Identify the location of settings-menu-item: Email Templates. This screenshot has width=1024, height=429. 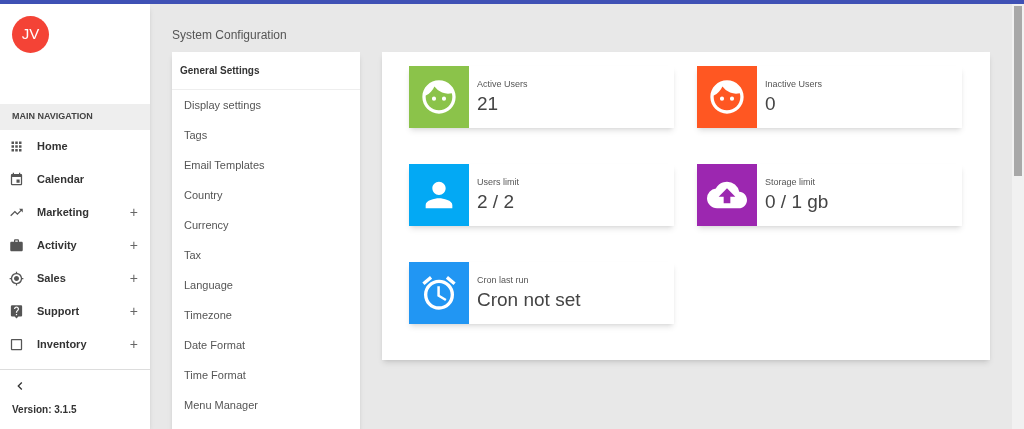
(266, 165).